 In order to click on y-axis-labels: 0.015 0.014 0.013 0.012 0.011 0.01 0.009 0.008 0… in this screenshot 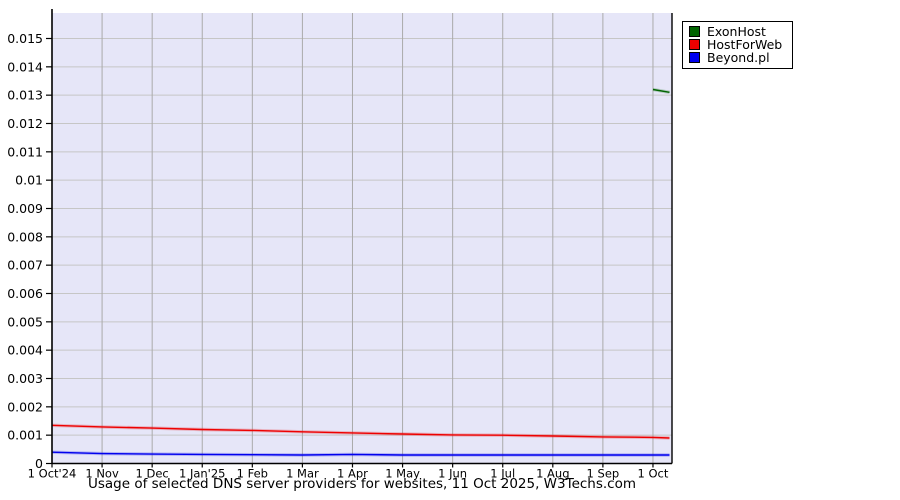, I will do `click(25, 251)`.